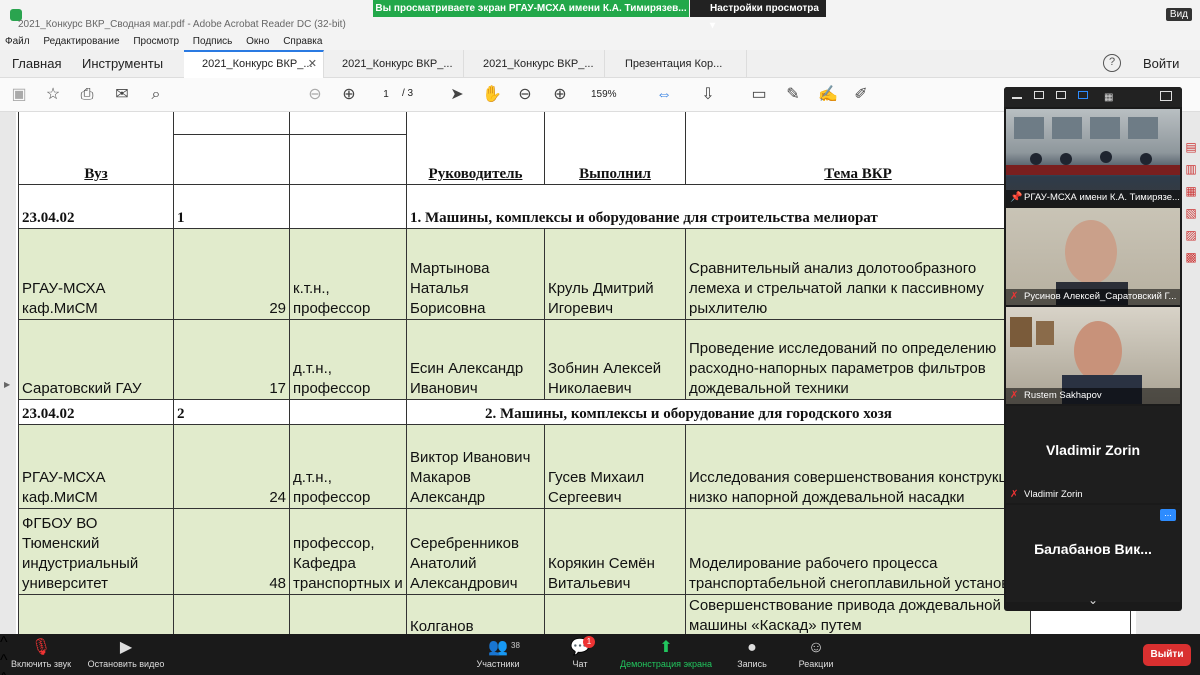 The image size is (1200, 675). What do you see at coordinates (1191, 151) in the screenshot?
I see `export-pdf-icon: ▤` at bounding box center [1191, 151].